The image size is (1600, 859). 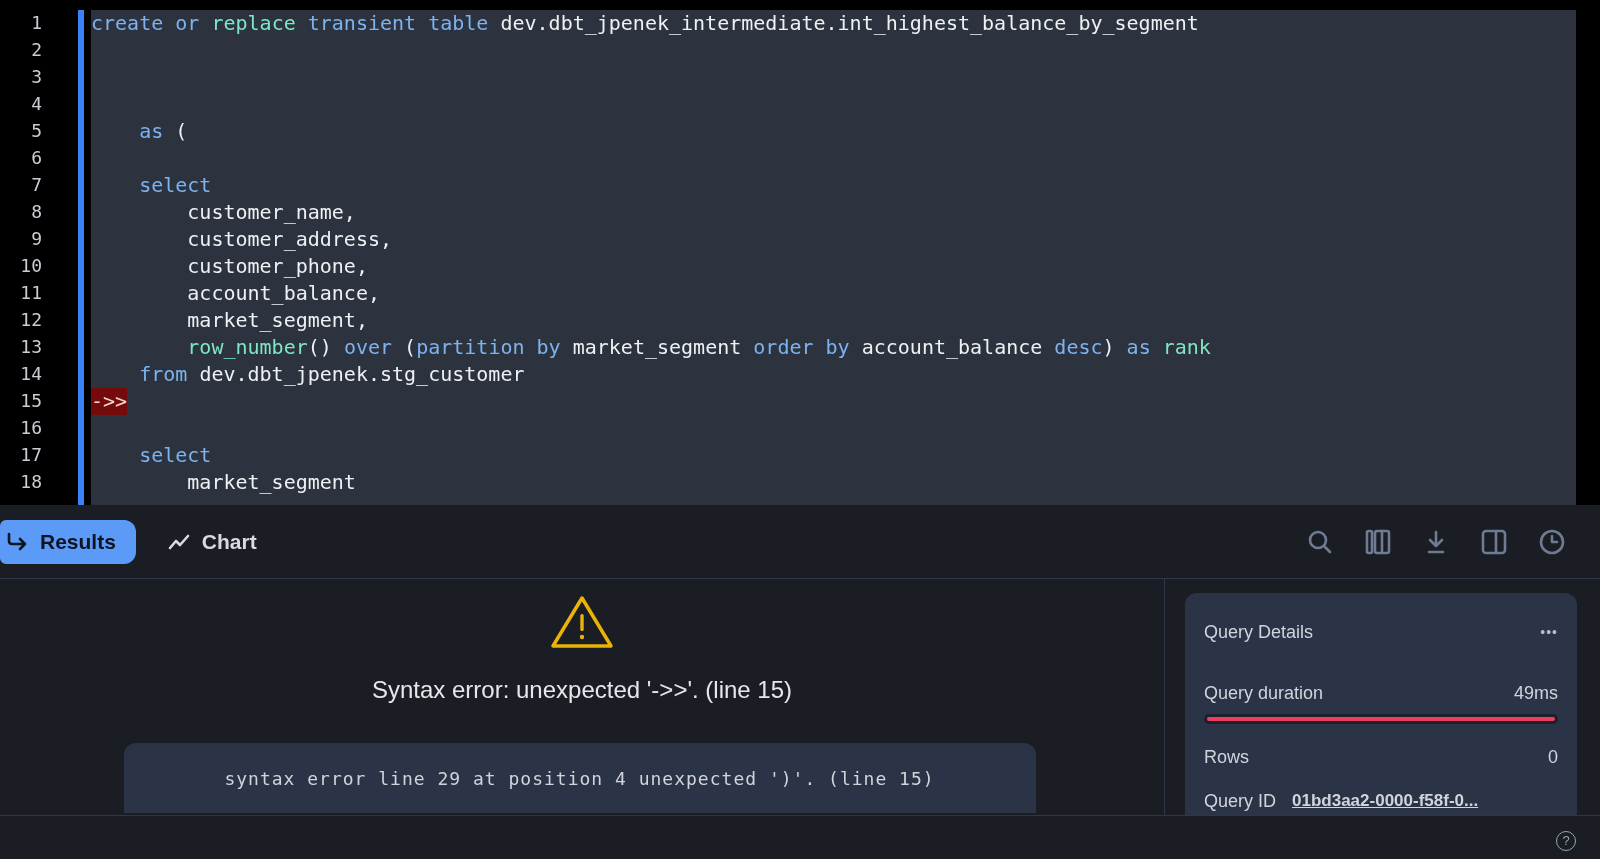 I want to click on line-number: 4, so click(x=36, y=104).